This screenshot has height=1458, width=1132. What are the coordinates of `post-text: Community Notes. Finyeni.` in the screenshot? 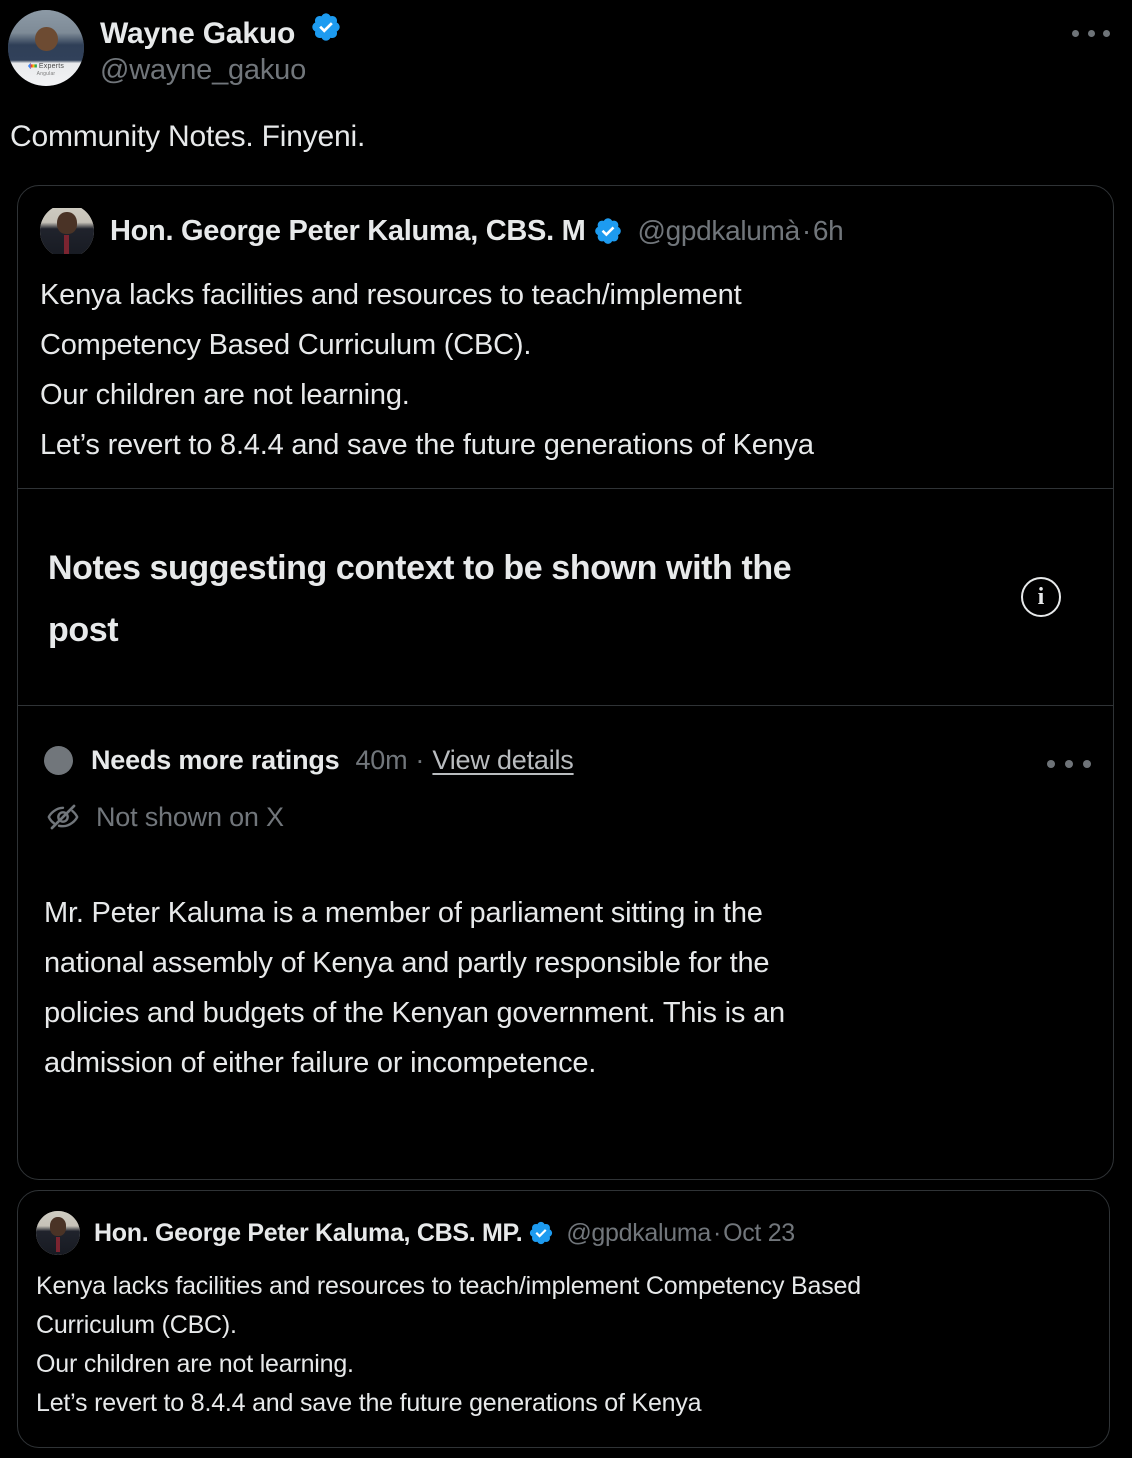 It's located at (188, 136).